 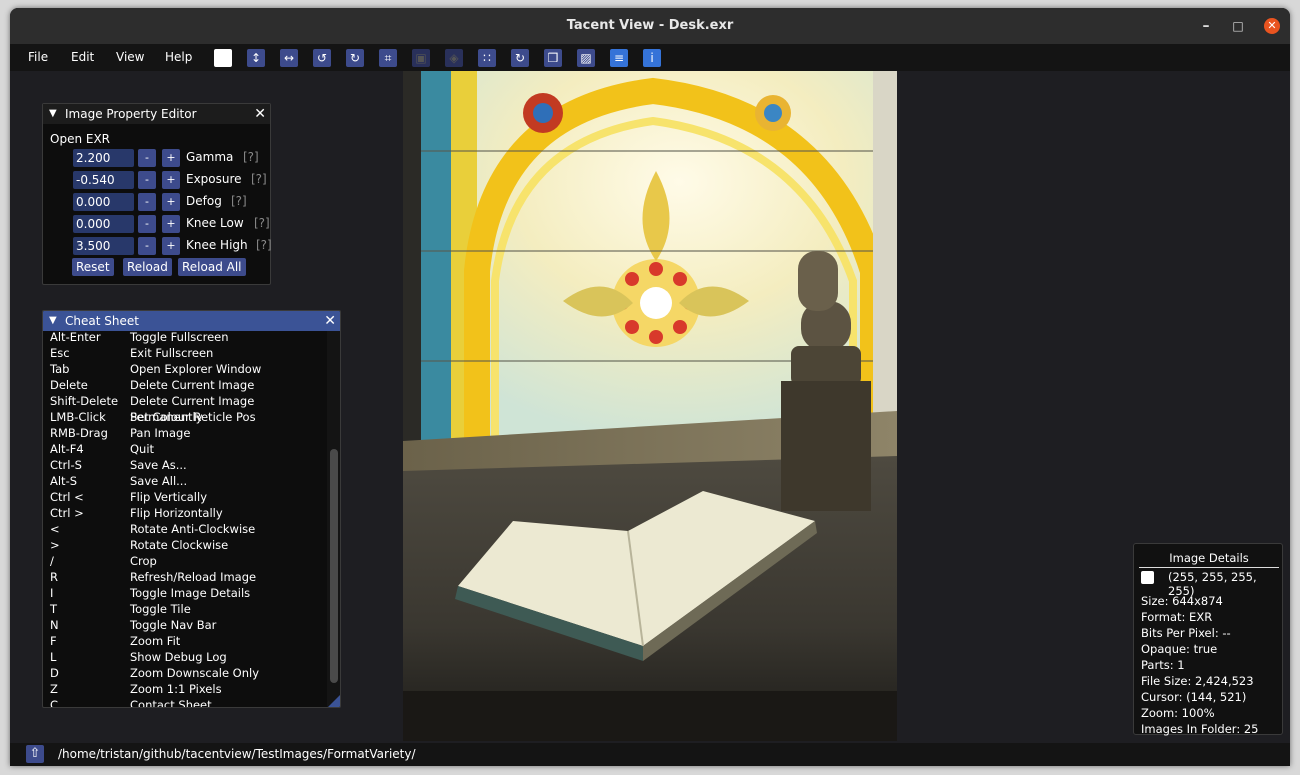 I want to click on shortcut-action: Rotate Anti-Clockwise, so click(x=193, y=529).